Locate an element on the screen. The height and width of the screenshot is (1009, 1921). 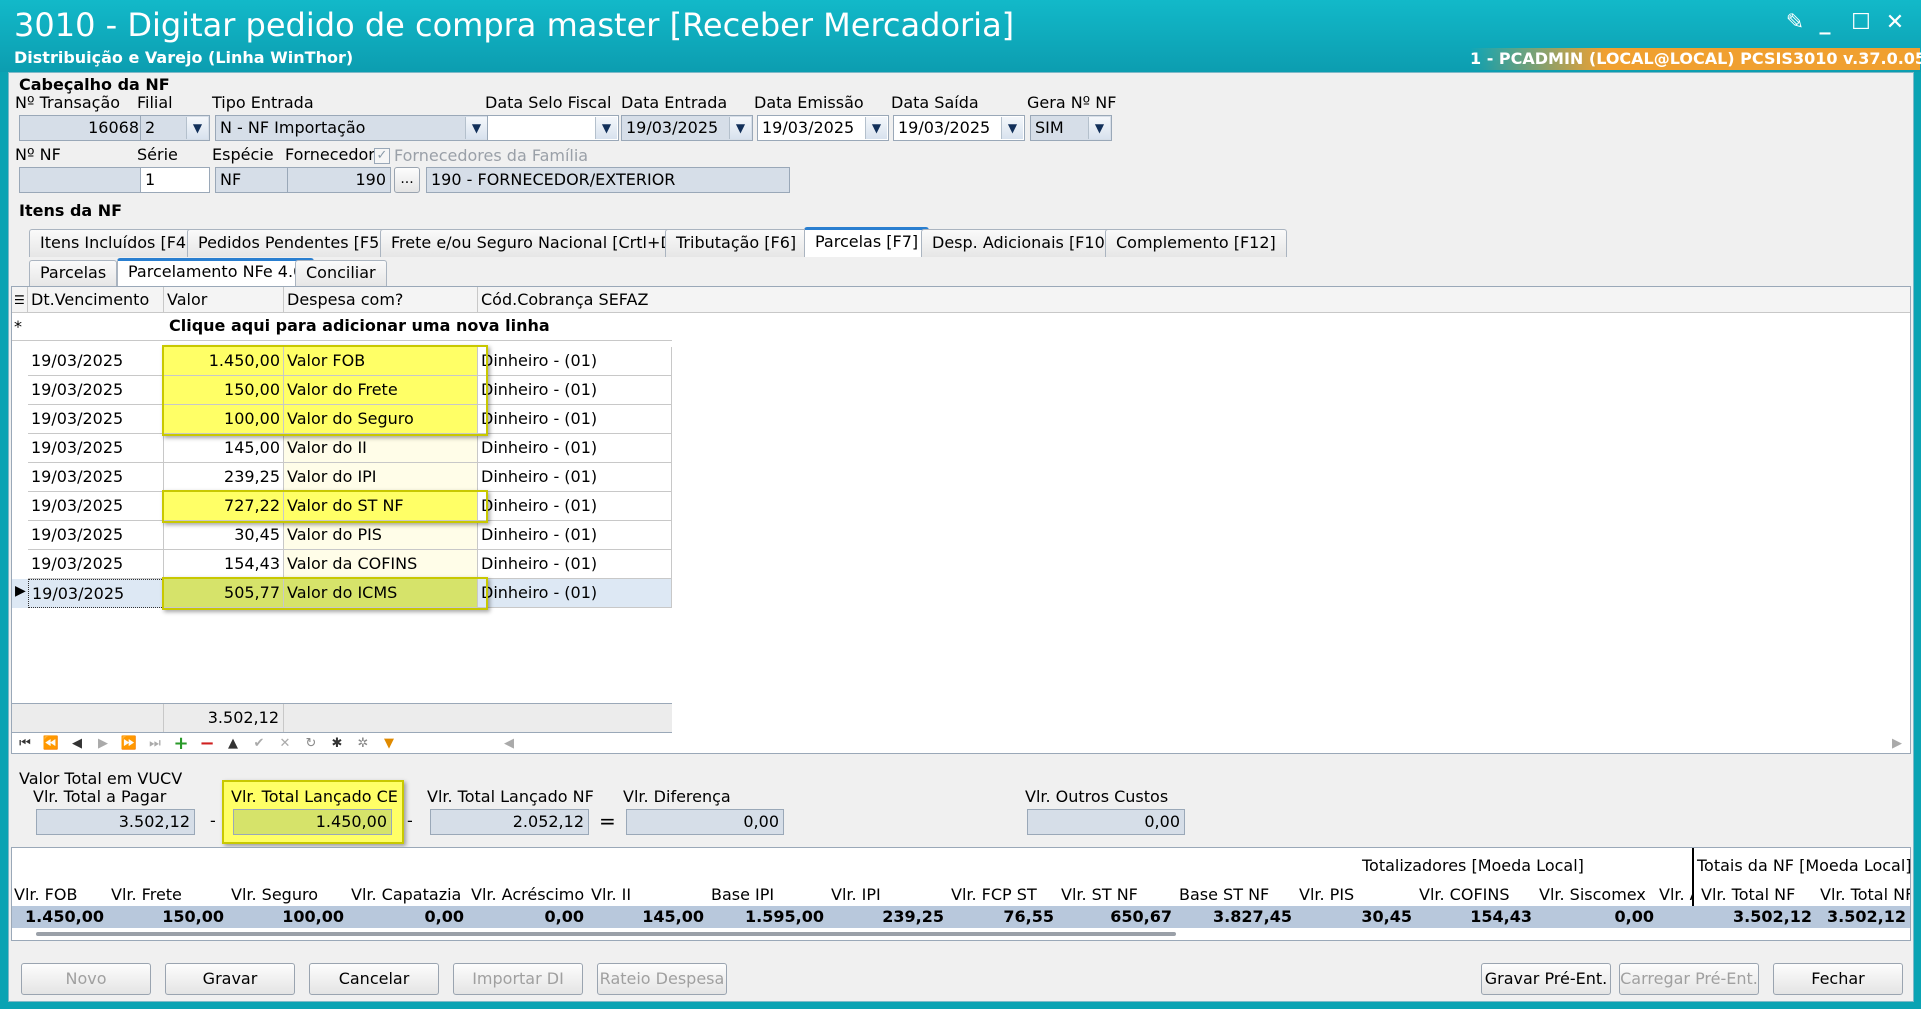
data-saida-select: 19/03/2025 ▼ is located at coordinates (959, 128).